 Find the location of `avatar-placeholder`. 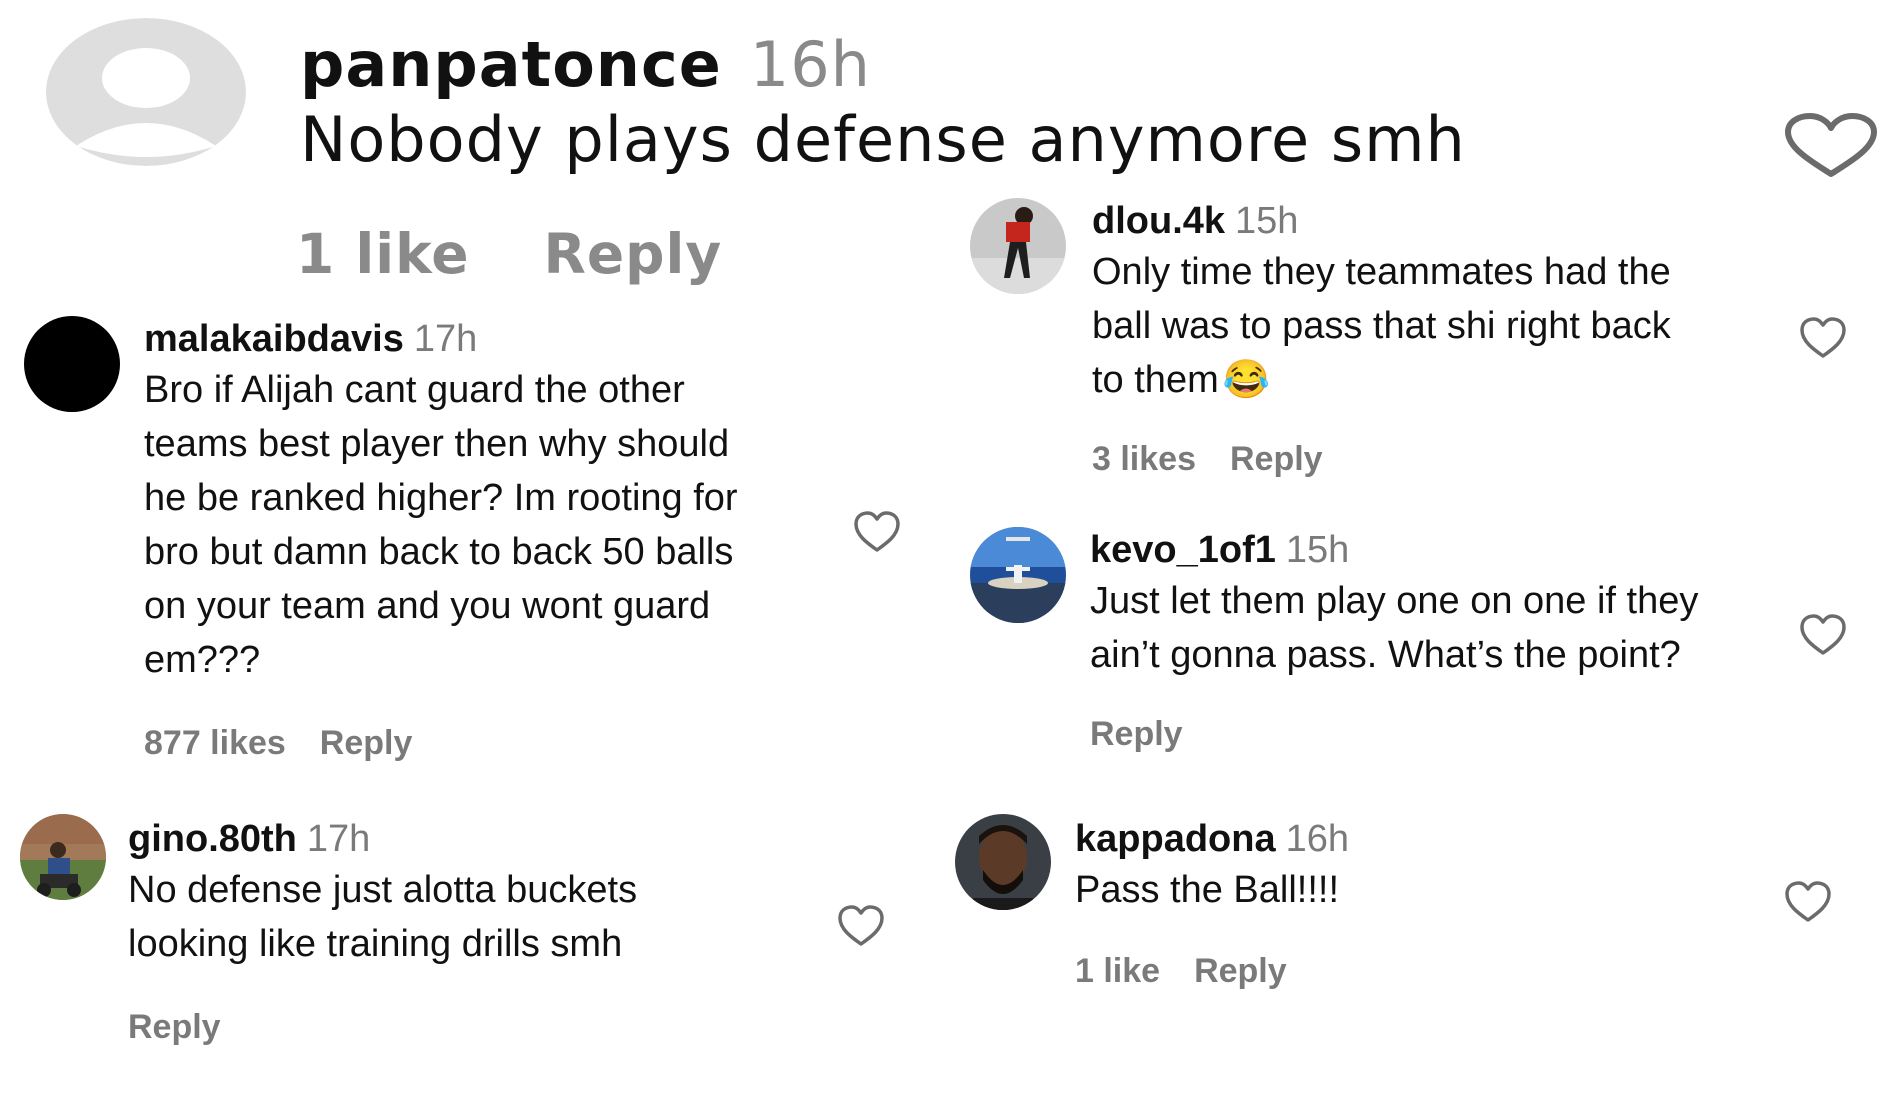

avatar-placeholder is located at coordinates (146, 92).